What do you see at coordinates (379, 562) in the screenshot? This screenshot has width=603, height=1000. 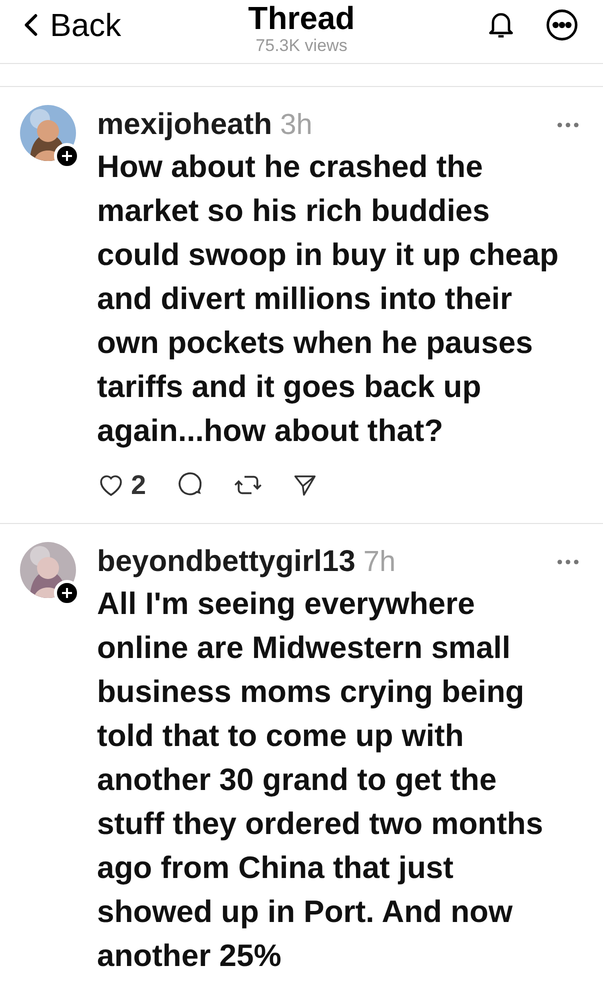 I see `post-time: 7h` at bounding box center [379, 562].